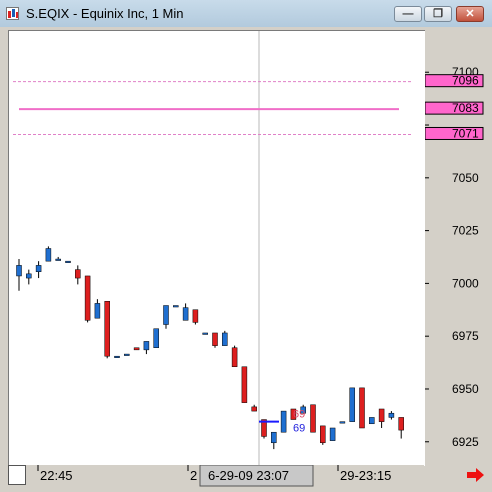 Image resolution: width=492 pixels, height=492 pixels. I want to click on minimize-button: —, so click(408, 14).